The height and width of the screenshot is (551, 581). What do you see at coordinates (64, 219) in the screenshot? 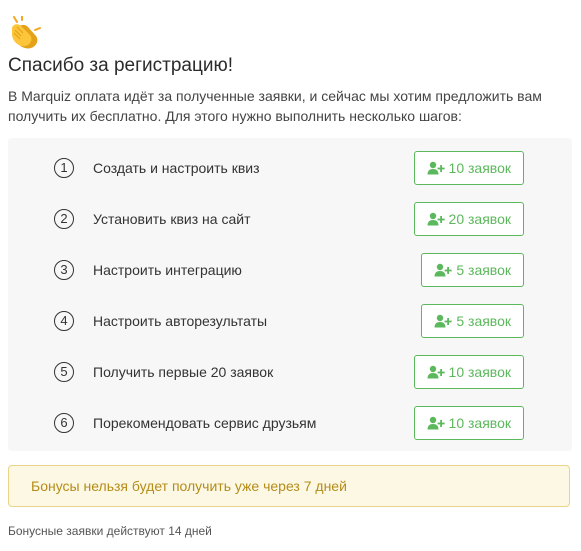
I see `step-number-badge: 2` at bounding box center [64, 219].